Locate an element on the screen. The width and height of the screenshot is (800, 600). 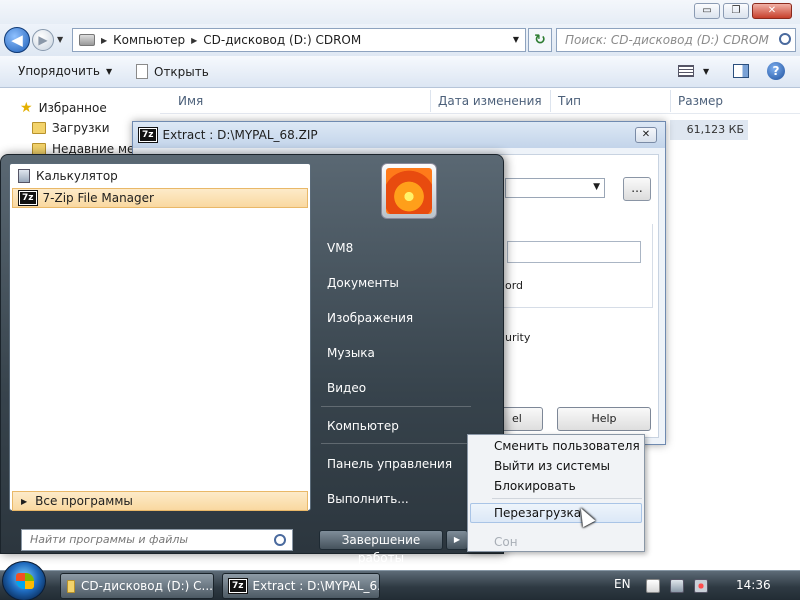
view-dropdown-icon: ▼ is located at coordinates (706, 71).